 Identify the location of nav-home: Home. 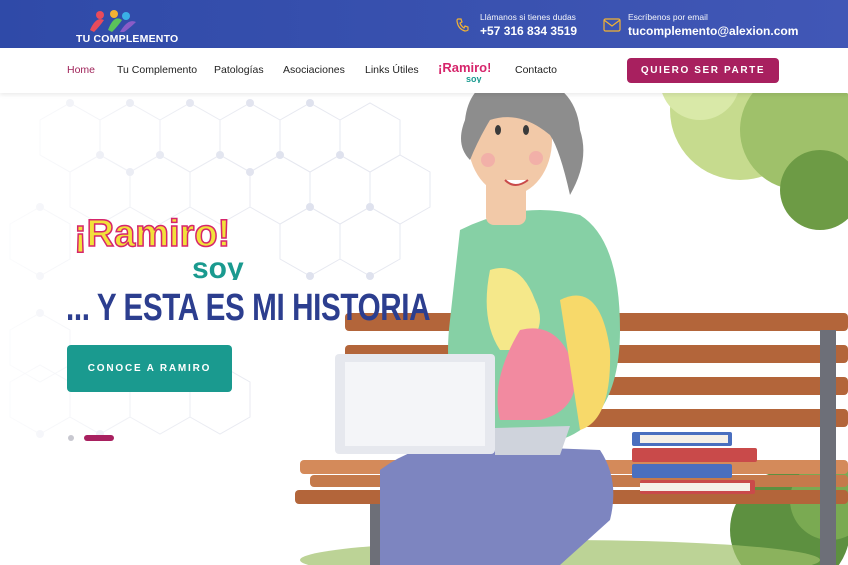
(81, 70).